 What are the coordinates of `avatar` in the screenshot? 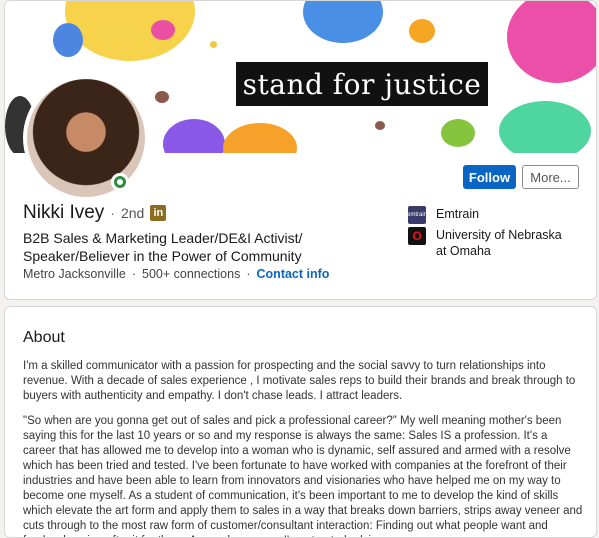 It's located at (86, 138).